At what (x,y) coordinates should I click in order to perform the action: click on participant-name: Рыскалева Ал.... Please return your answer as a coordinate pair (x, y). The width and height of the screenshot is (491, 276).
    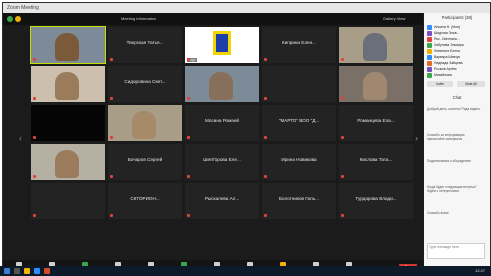
    Looking at the image, I should click on (222, 198).